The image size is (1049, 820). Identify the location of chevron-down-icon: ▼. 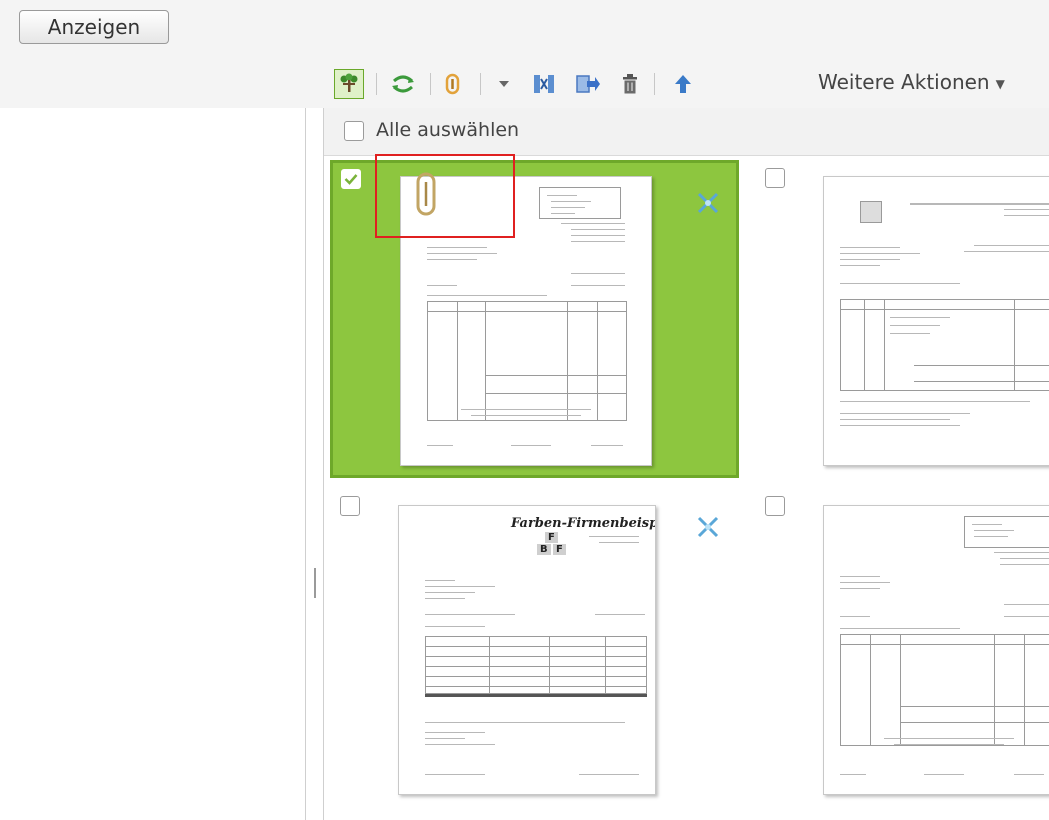
(1000, 83).